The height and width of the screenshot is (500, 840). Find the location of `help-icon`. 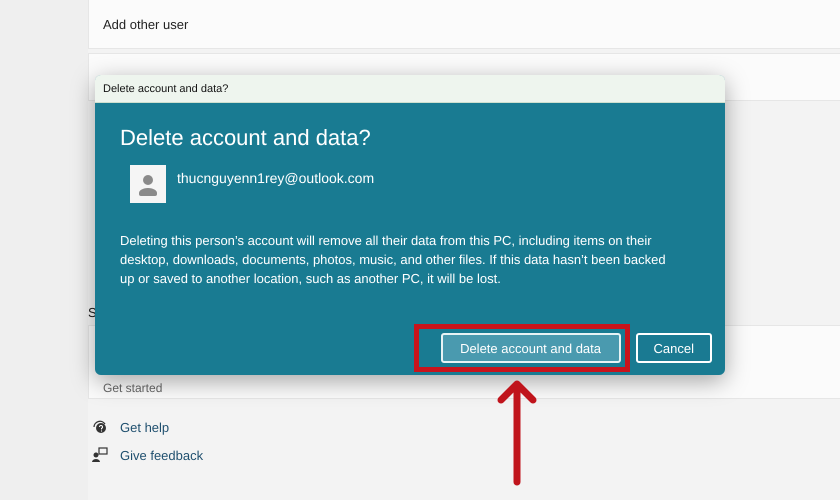

help-icon is located at coordinates (100, 427).